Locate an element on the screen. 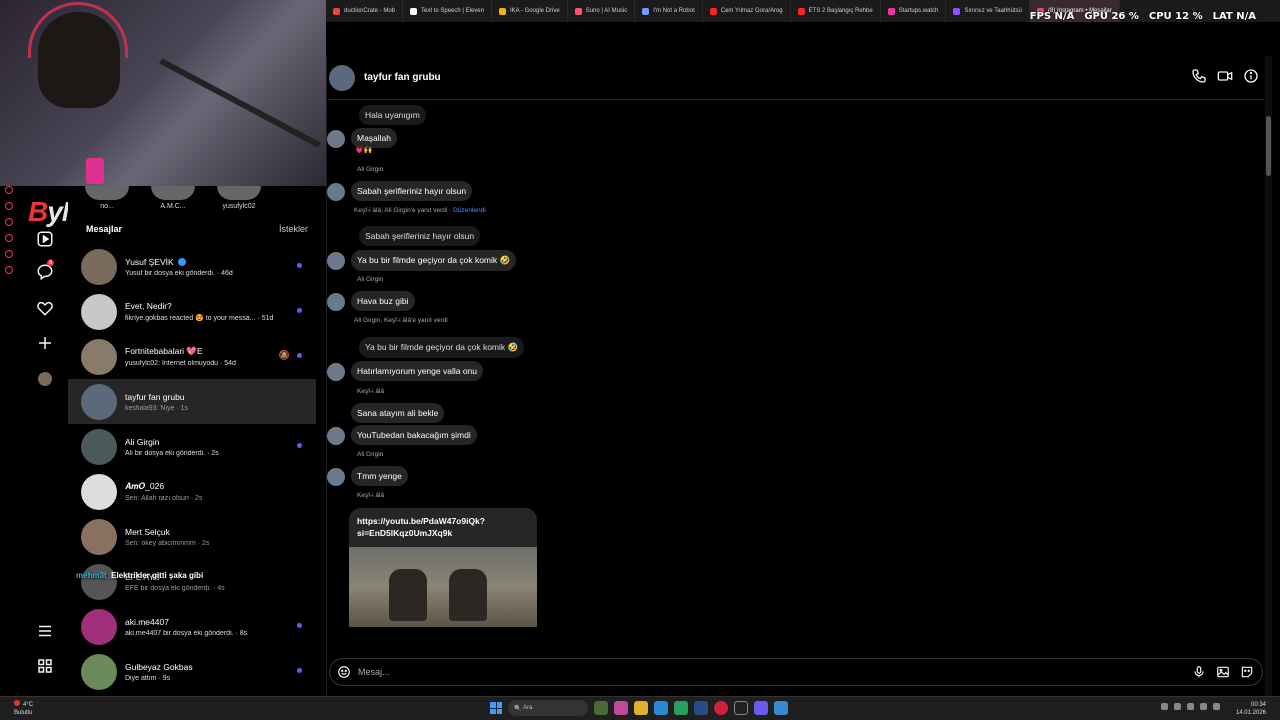 The image size is (1280, 720). browser-tab: ETS 2 Başlangıç Rehbe is located at coordinates (836, 11).